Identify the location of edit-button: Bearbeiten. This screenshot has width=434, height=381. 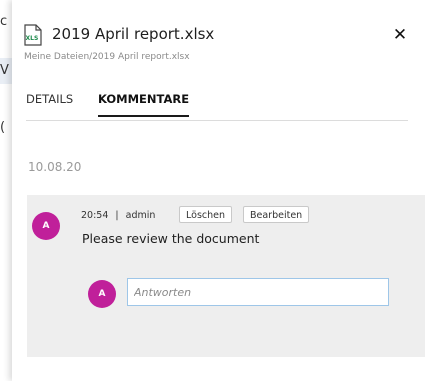
(276, 214).